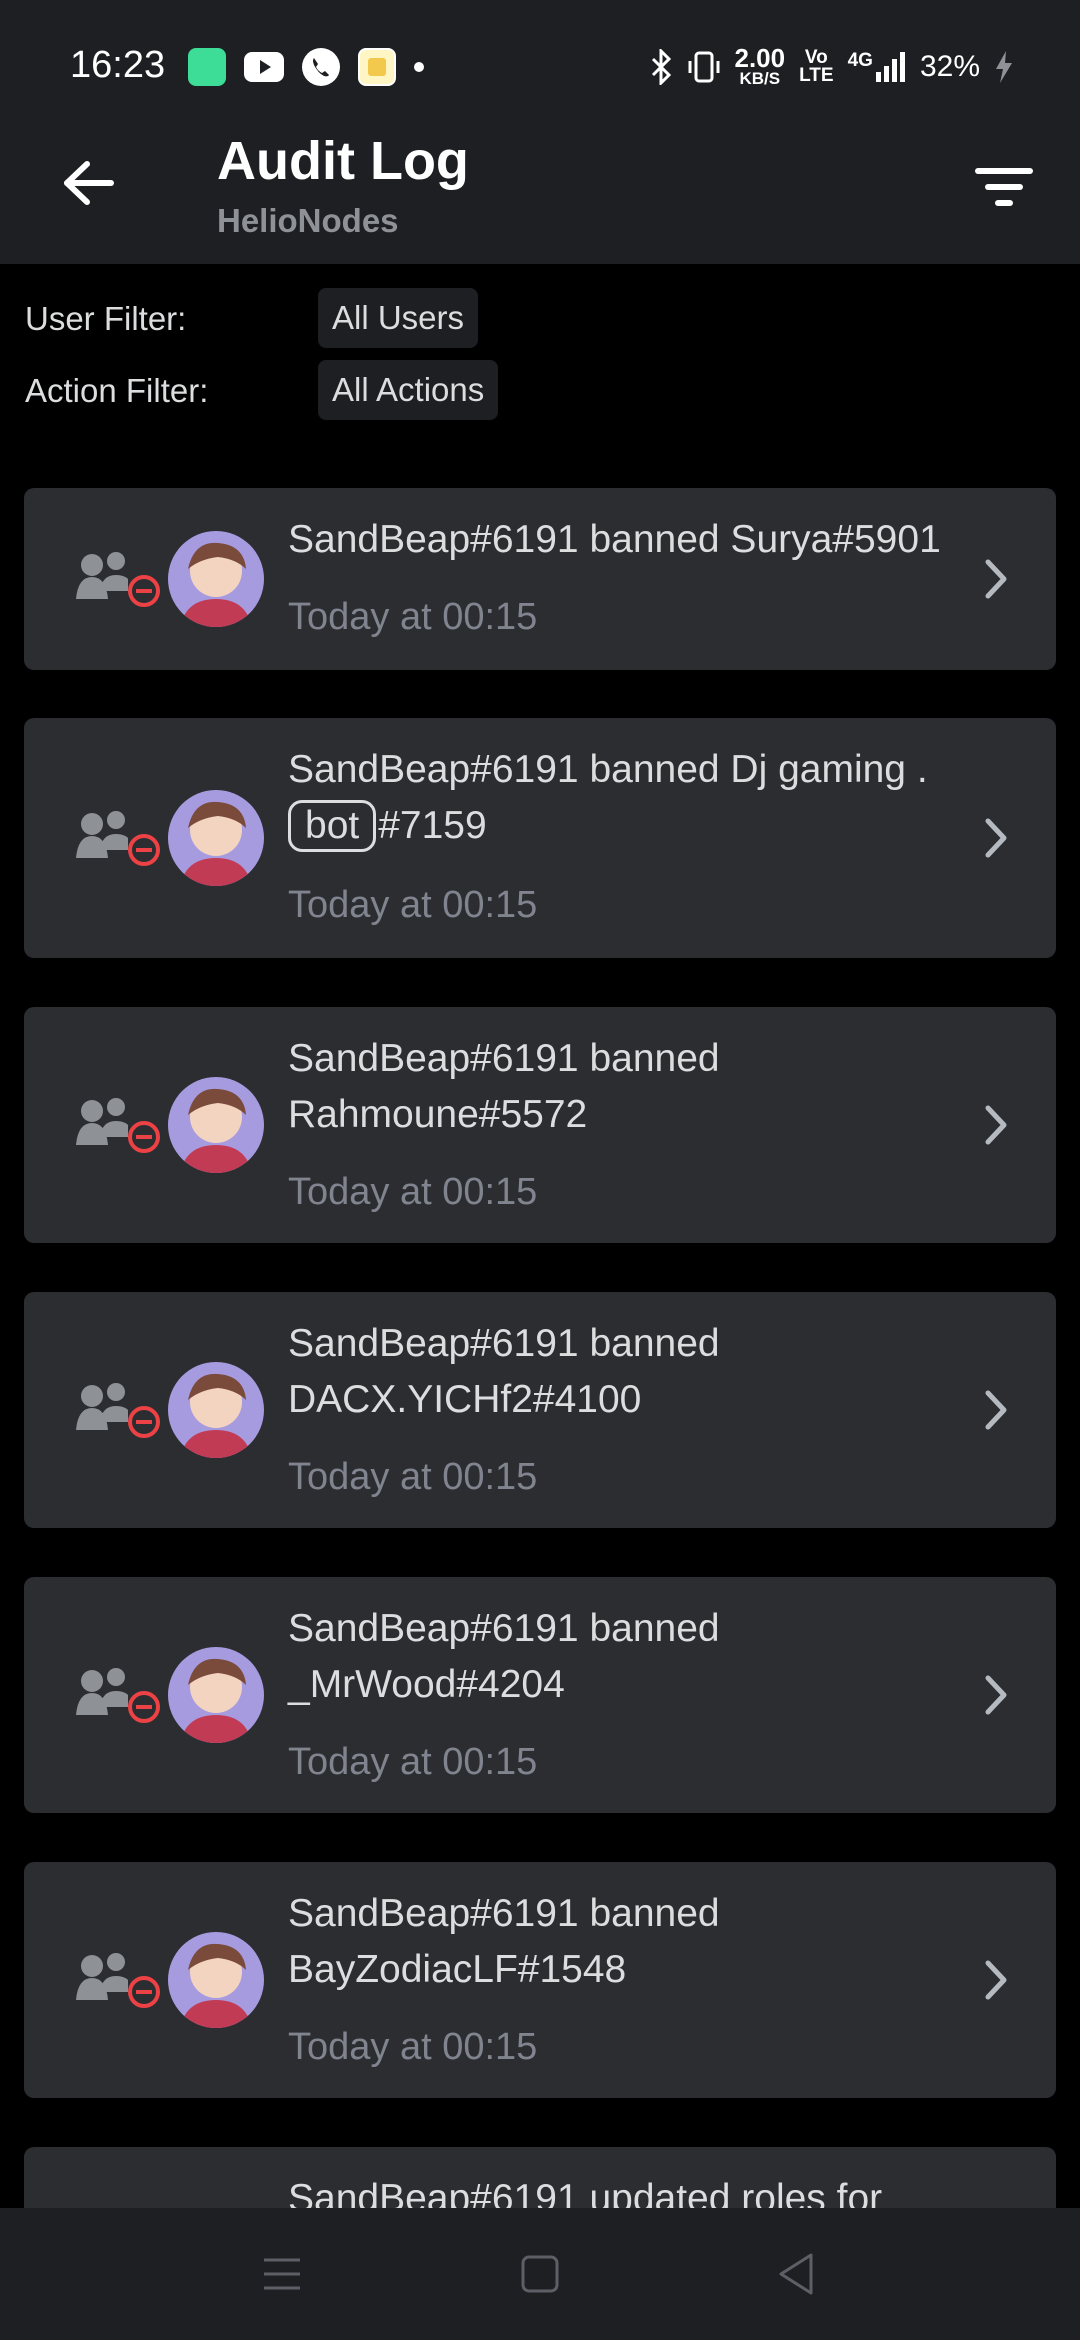  Describe the element at coordinates (118, 65) in the screenshot. I see `status-time: 16:23` at that location.